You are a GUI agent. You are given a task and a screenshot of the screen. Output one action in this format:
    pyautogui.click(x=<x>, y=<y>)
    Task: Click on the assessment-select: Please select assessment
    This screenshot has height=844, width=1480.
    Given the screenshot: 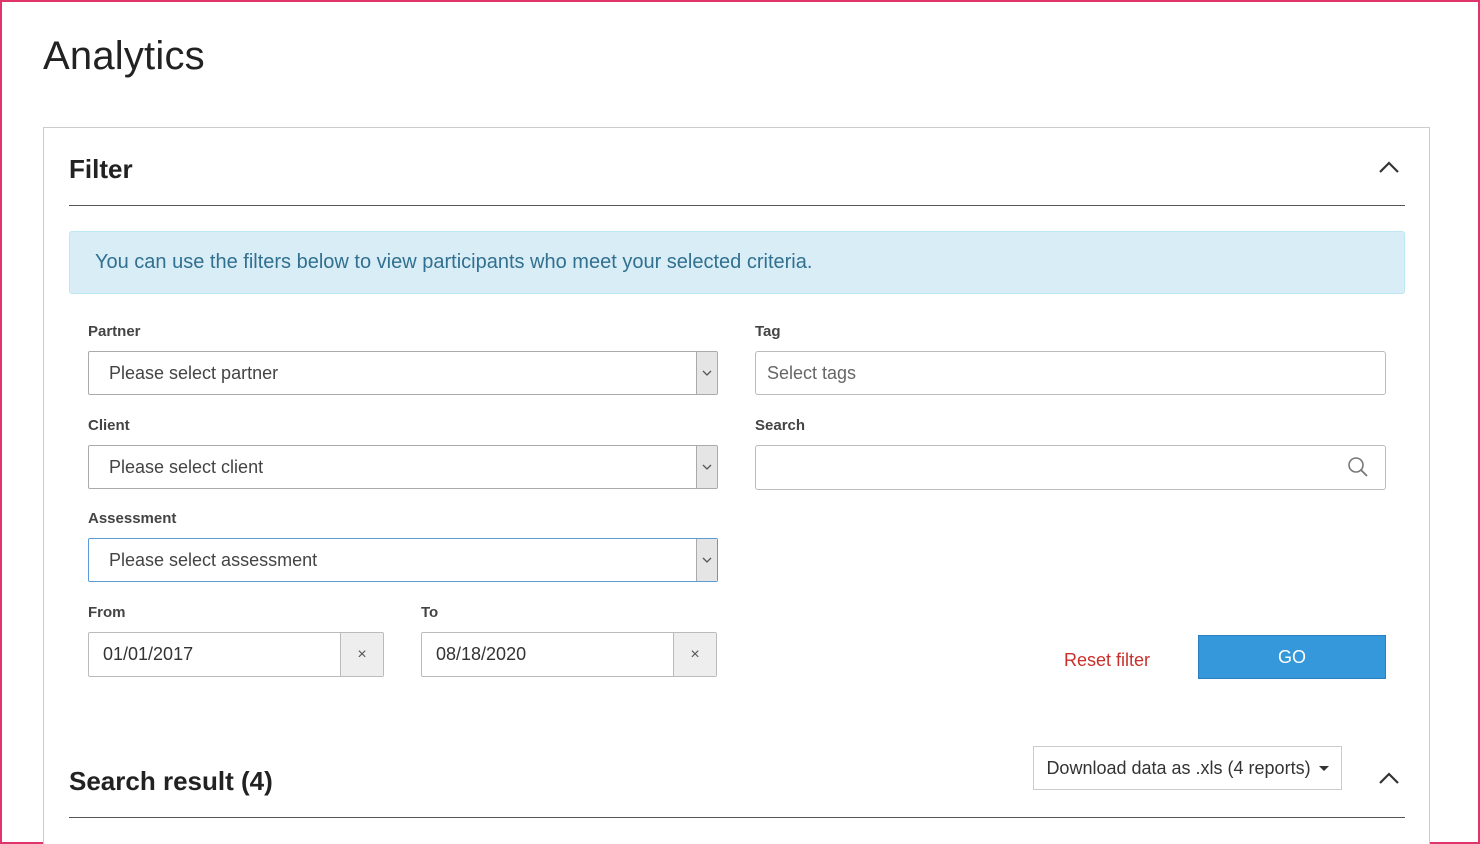 What is the action you would take?
    pyautogui.click(x=403, y=560)
    